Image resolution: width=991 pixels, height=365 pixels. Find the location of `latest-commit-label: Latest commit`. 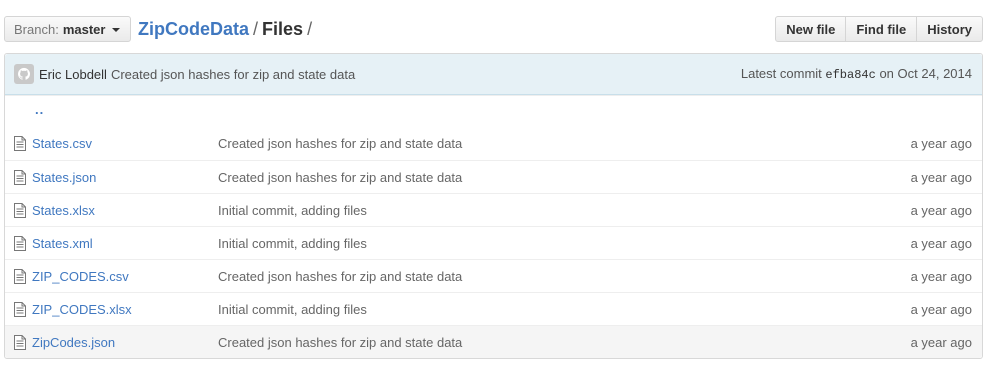

latest-commit-label: Latest commit is located at coordinates (781, 73).